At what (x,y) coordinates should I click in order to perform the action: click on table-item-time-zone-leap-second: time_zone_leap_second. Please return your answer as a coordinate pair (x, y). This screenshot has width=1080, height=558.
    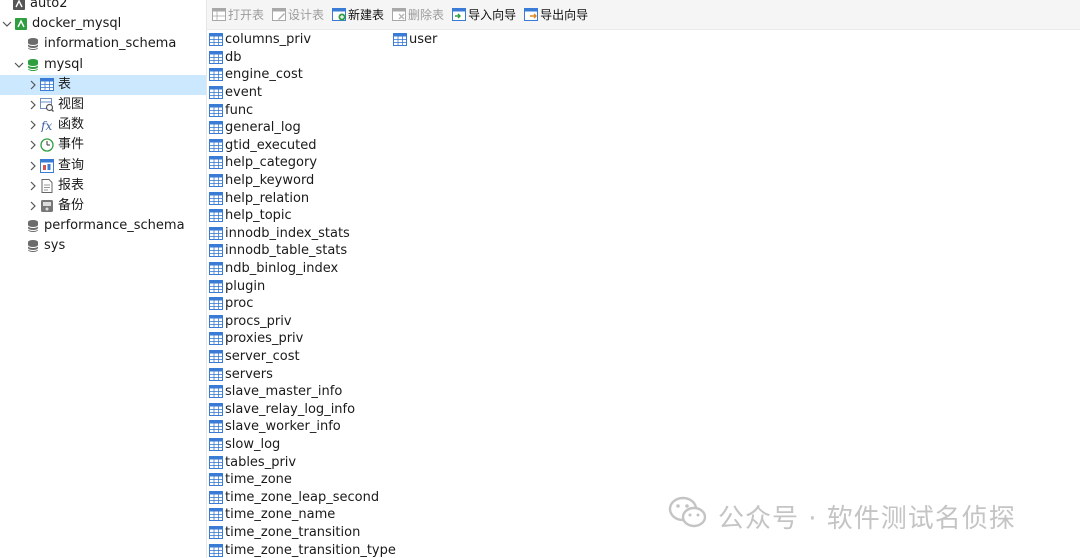
    Looking at the image, I should click on (302, 497).